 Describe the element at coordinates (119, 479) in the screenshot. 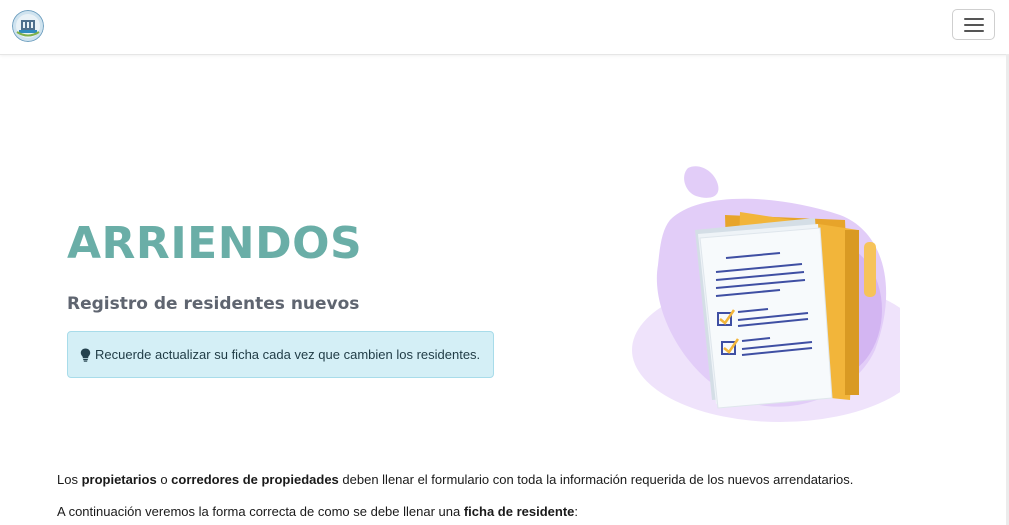

I see `owners-bold-text: propietarios` at that location.